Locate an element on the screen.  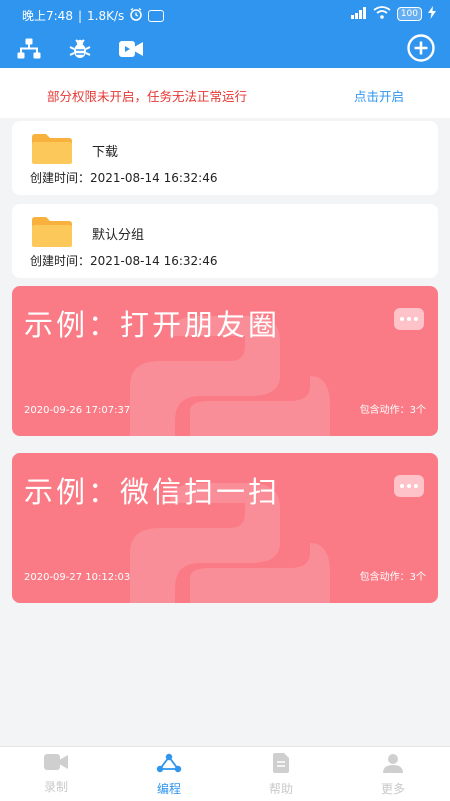
bug-icon is located at coordinates (80, 49).